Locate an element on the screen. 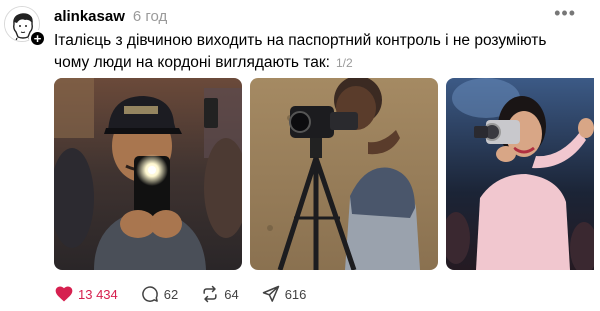  repost-icon is located at coordinates (210, 294).